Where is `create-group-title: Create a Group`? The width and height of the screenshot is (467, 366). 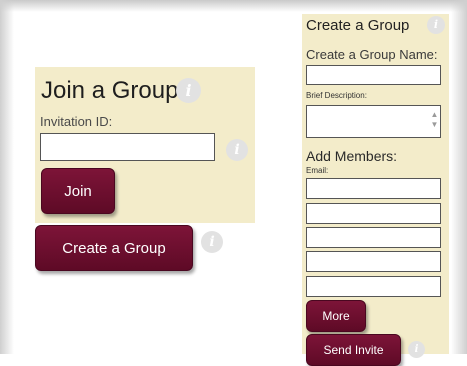 create-group-title: Create a Group is located at coordinates (358, 25).